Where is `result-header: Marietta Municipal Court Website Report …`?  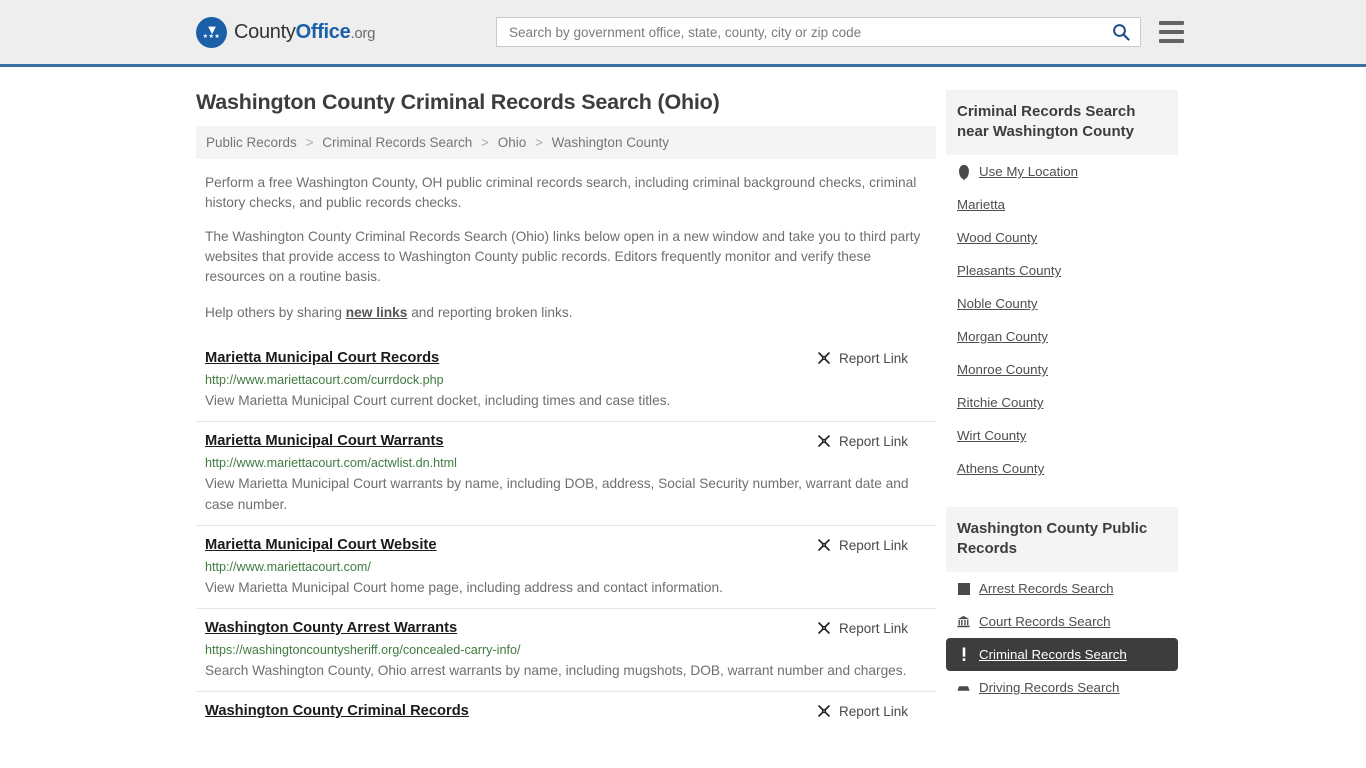 result-header: Marietta Municipal Court Website Report … is located at coordinates (566, 545).